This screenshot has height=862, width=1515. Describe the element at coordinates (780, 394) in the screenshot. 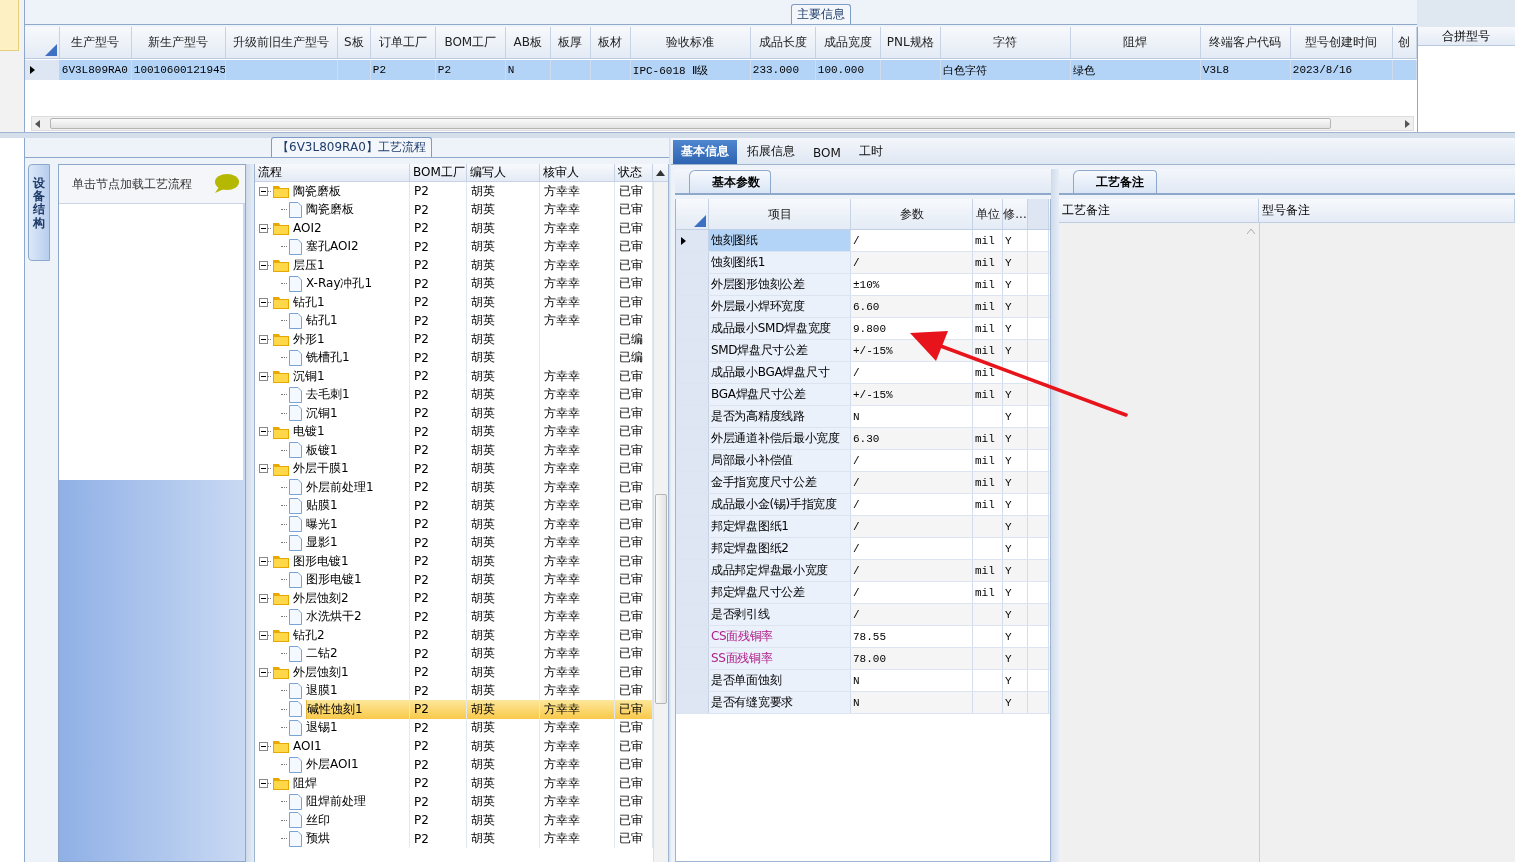

I see `table-cell: BGA焊盘尺寸公差` at that location.